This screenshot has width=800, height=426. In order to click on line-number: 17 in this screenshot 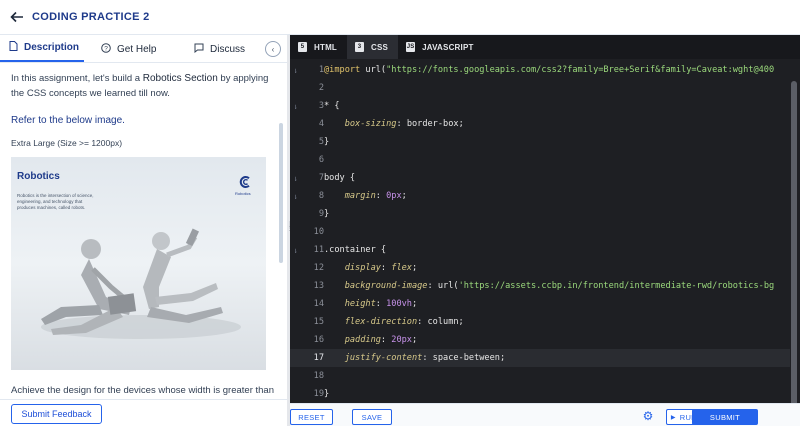, I will do `click(318, 358)`.